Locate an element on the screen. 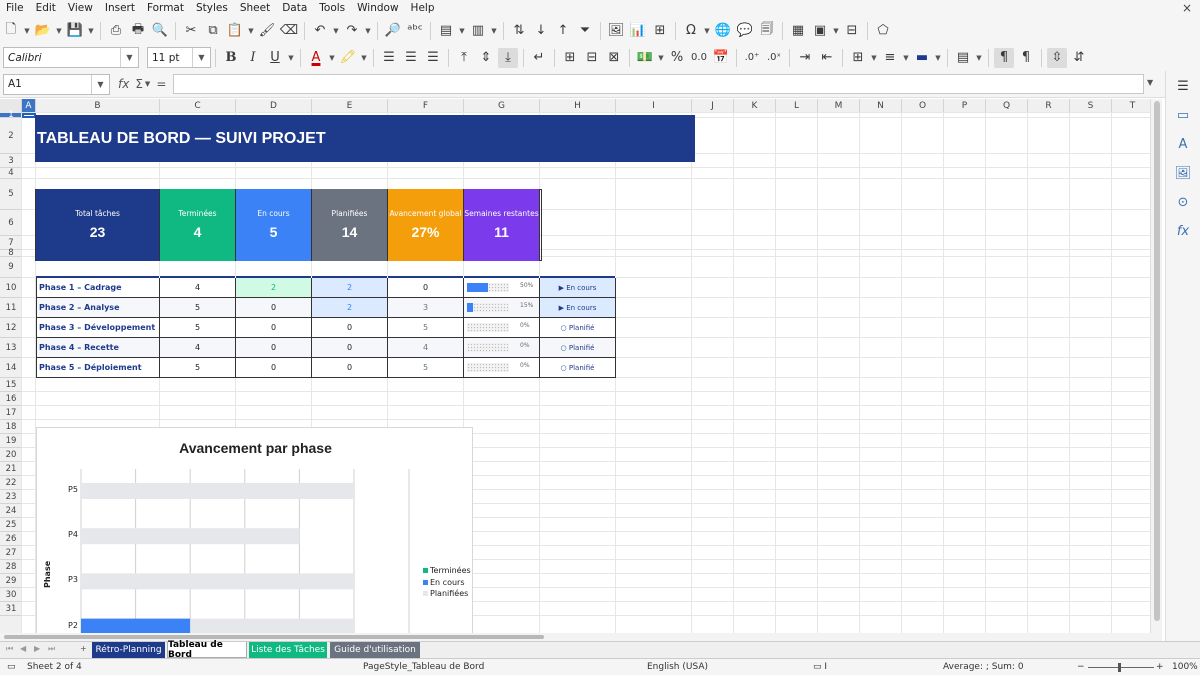 The width and height of the screenshot is (1200, 675). column-dropdown-icon: ▼ is located at coordinates (494, 31).